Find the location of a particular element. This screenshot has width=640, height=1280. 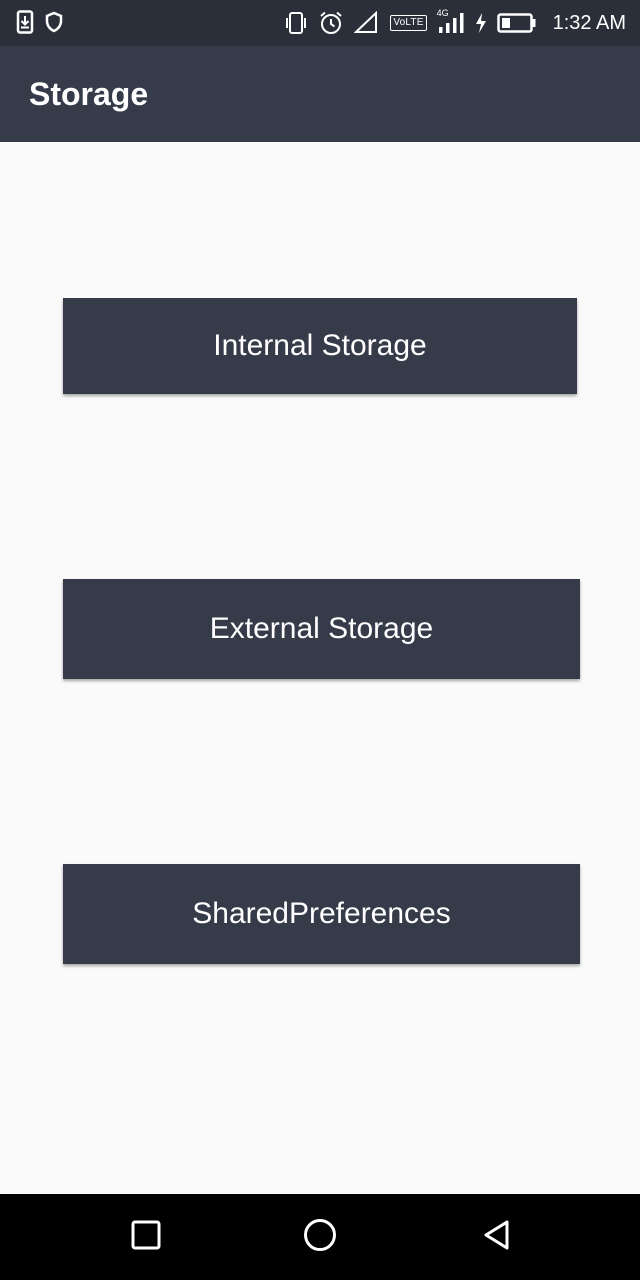

signal-empty-icon is located at coordinates (367, 23).